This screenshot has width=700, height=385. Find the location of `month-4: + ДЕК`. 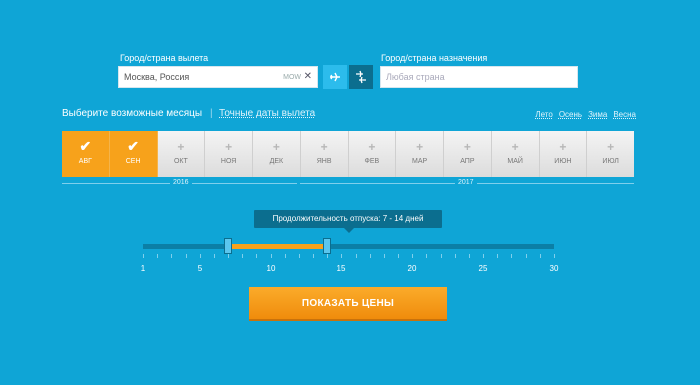

month-4: + ДЕК is located at coordinates (277, 154).